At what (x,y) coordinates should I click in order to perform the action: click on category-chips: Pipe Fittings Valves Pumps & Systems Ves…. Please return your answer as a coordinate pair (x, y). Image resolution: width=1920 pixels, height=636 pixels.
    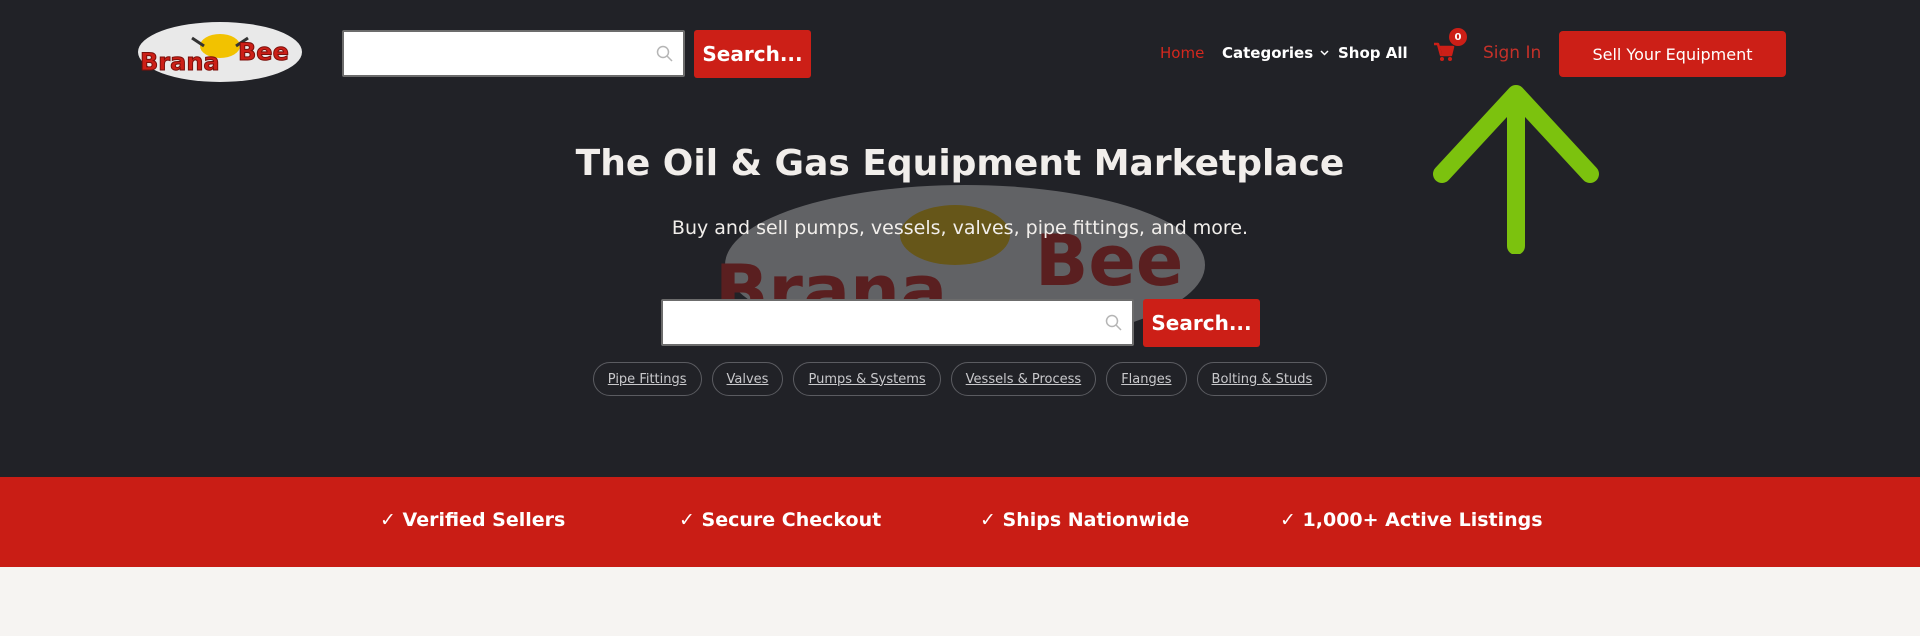
    Looking at the image, I should click on (960, 379).